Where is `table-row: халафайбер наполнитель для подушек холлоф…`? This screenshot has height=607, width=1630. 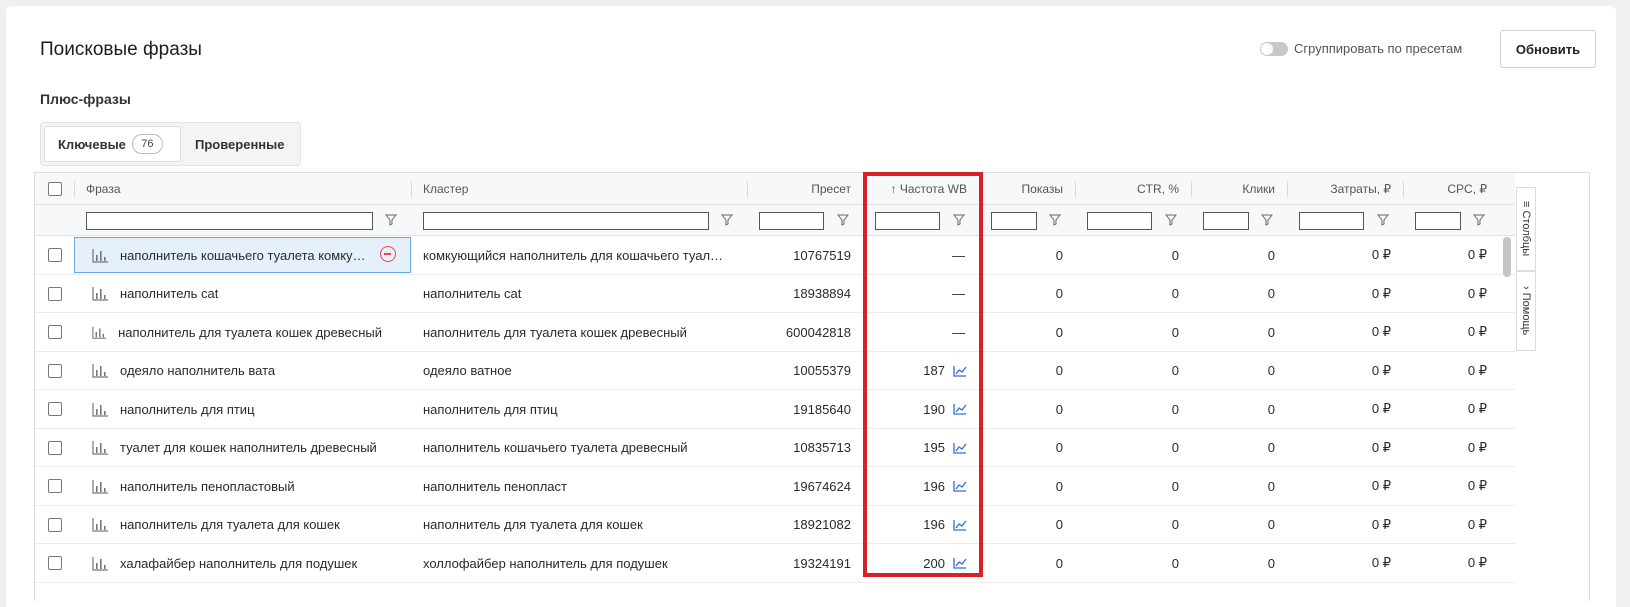 table-row: халафайбер наполнитель для подушек холлоф… is located at coordinates (775, 563).